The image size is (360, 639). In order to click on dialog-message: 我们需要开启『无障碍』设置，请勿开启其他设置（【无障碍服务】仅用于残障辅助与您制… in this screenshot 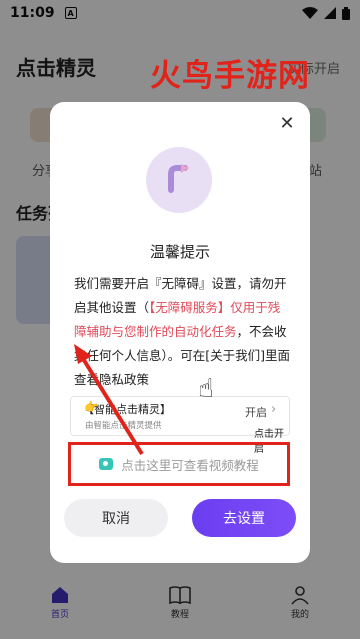, I will do `click(182, 332)`.